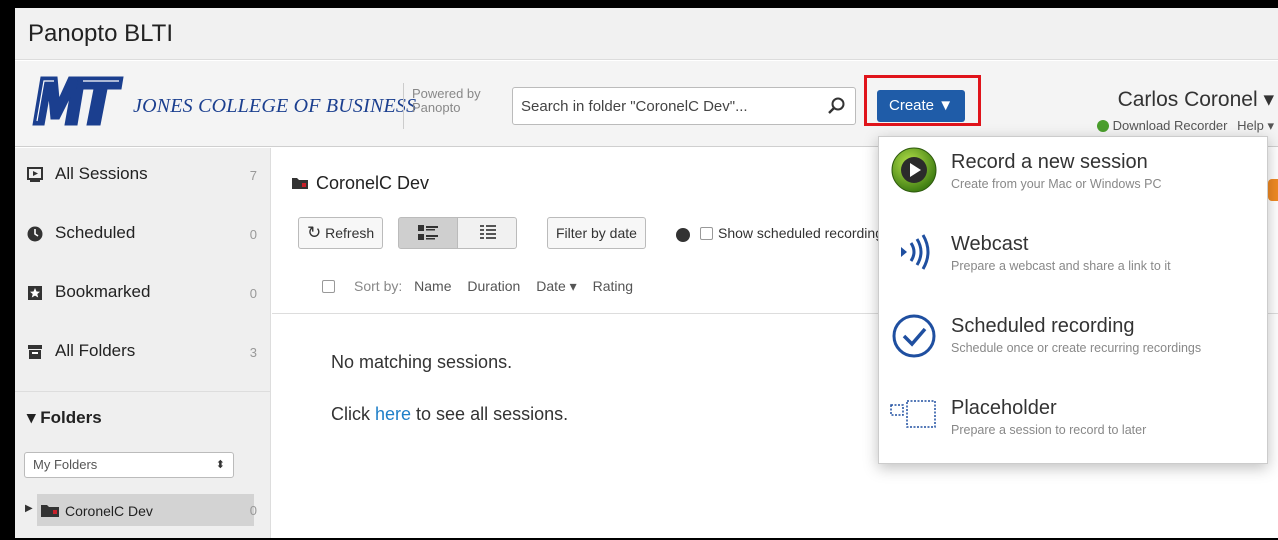  Describe the element at coordinates (220, 465) in the screenshot. I see `updown-icon: ⬍` at that location.